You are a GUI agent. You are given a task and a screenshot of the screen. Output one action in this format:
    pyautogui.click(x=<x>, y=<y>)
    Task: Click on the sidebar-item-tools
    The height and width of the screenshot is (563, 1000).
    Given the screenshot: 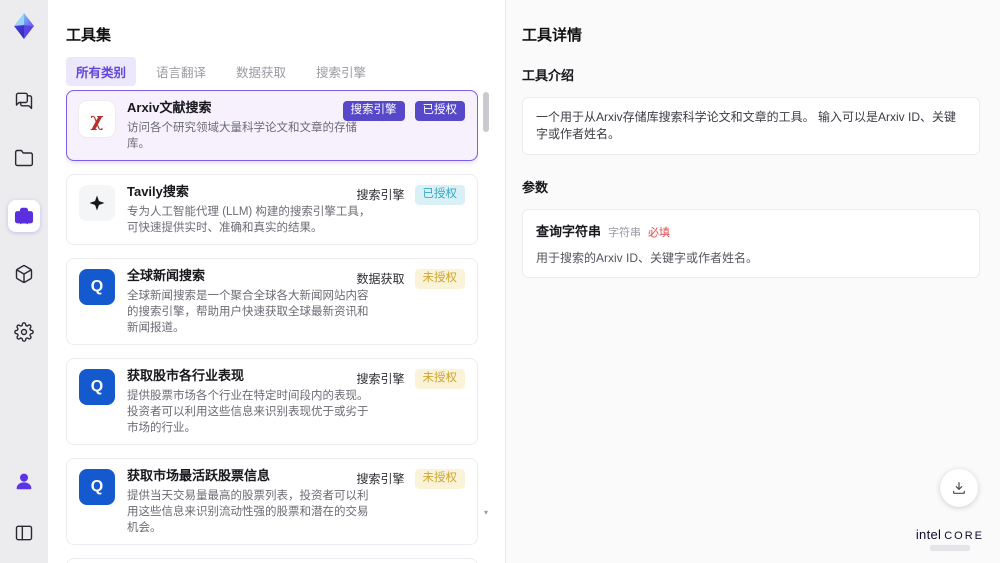 What is the action you would take?
    pyautogui.click(x=24, y=216)
    